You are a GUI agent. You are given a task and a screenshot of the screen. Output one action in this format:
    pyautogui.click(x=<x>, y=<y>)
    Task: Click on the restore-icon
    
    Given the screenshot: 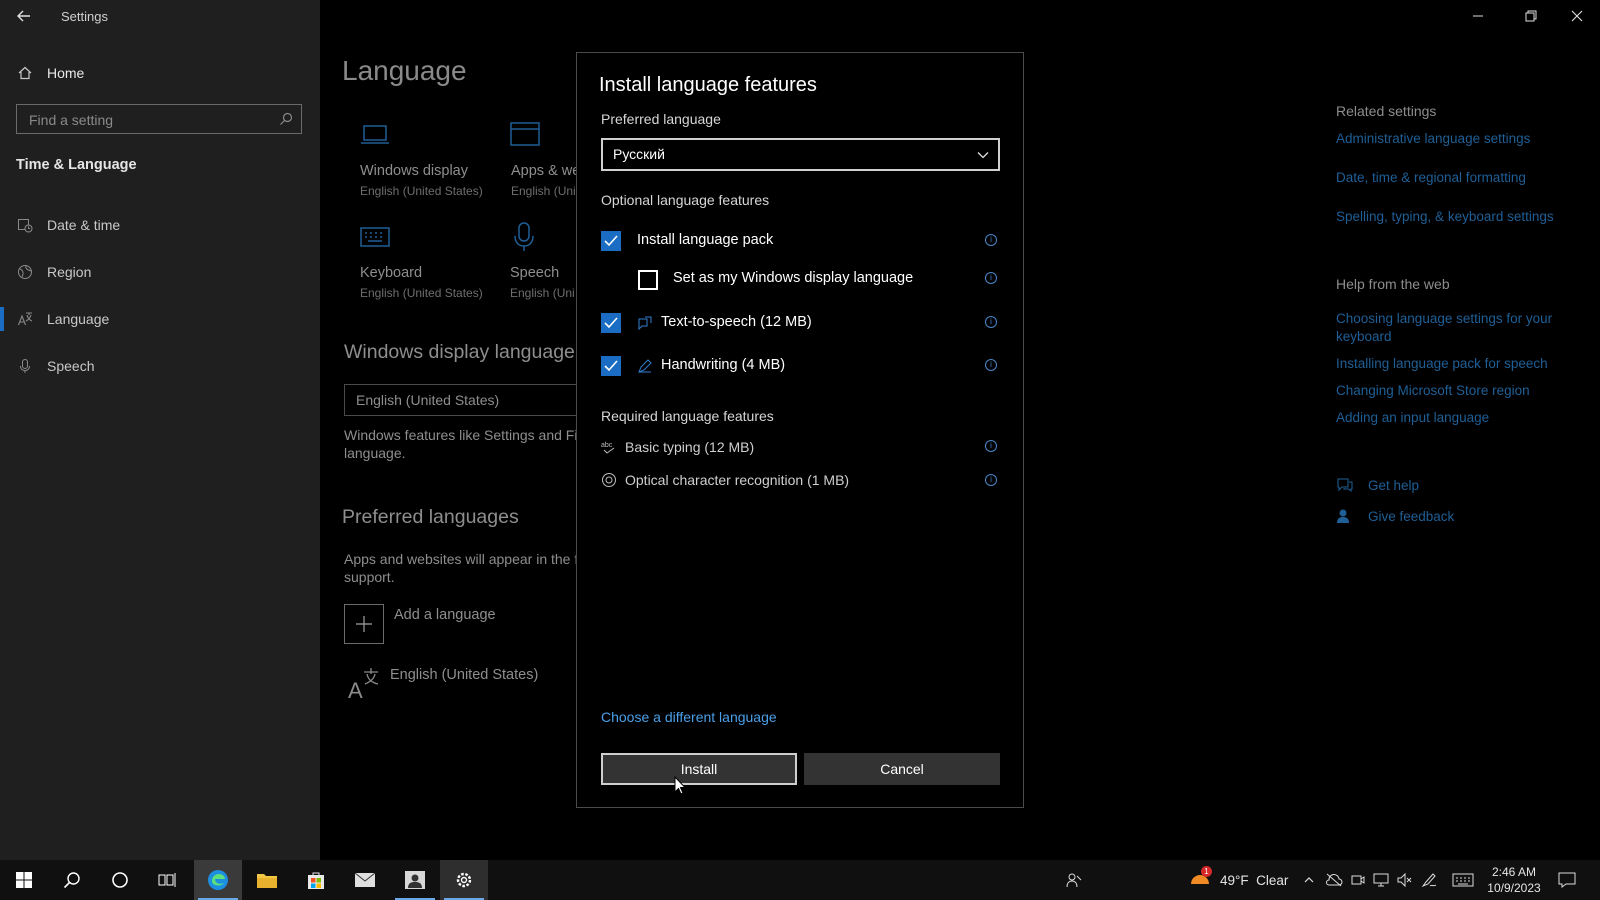 What is the action you would take?
    pyautogui.click(x=1531, y=16)
    